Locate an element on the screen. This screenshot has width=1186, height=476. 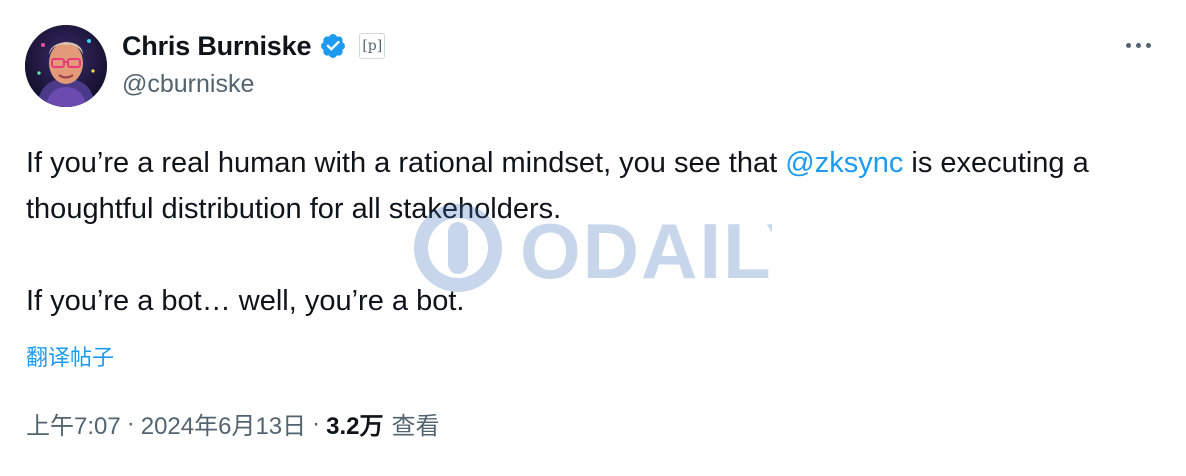
author-name-row: Chris Burniske [p] is located at coordinates (254, 46).